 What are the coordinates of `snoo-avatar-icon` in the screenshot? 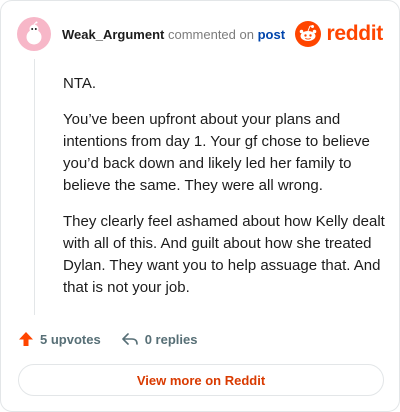 It's located at (34, 33).